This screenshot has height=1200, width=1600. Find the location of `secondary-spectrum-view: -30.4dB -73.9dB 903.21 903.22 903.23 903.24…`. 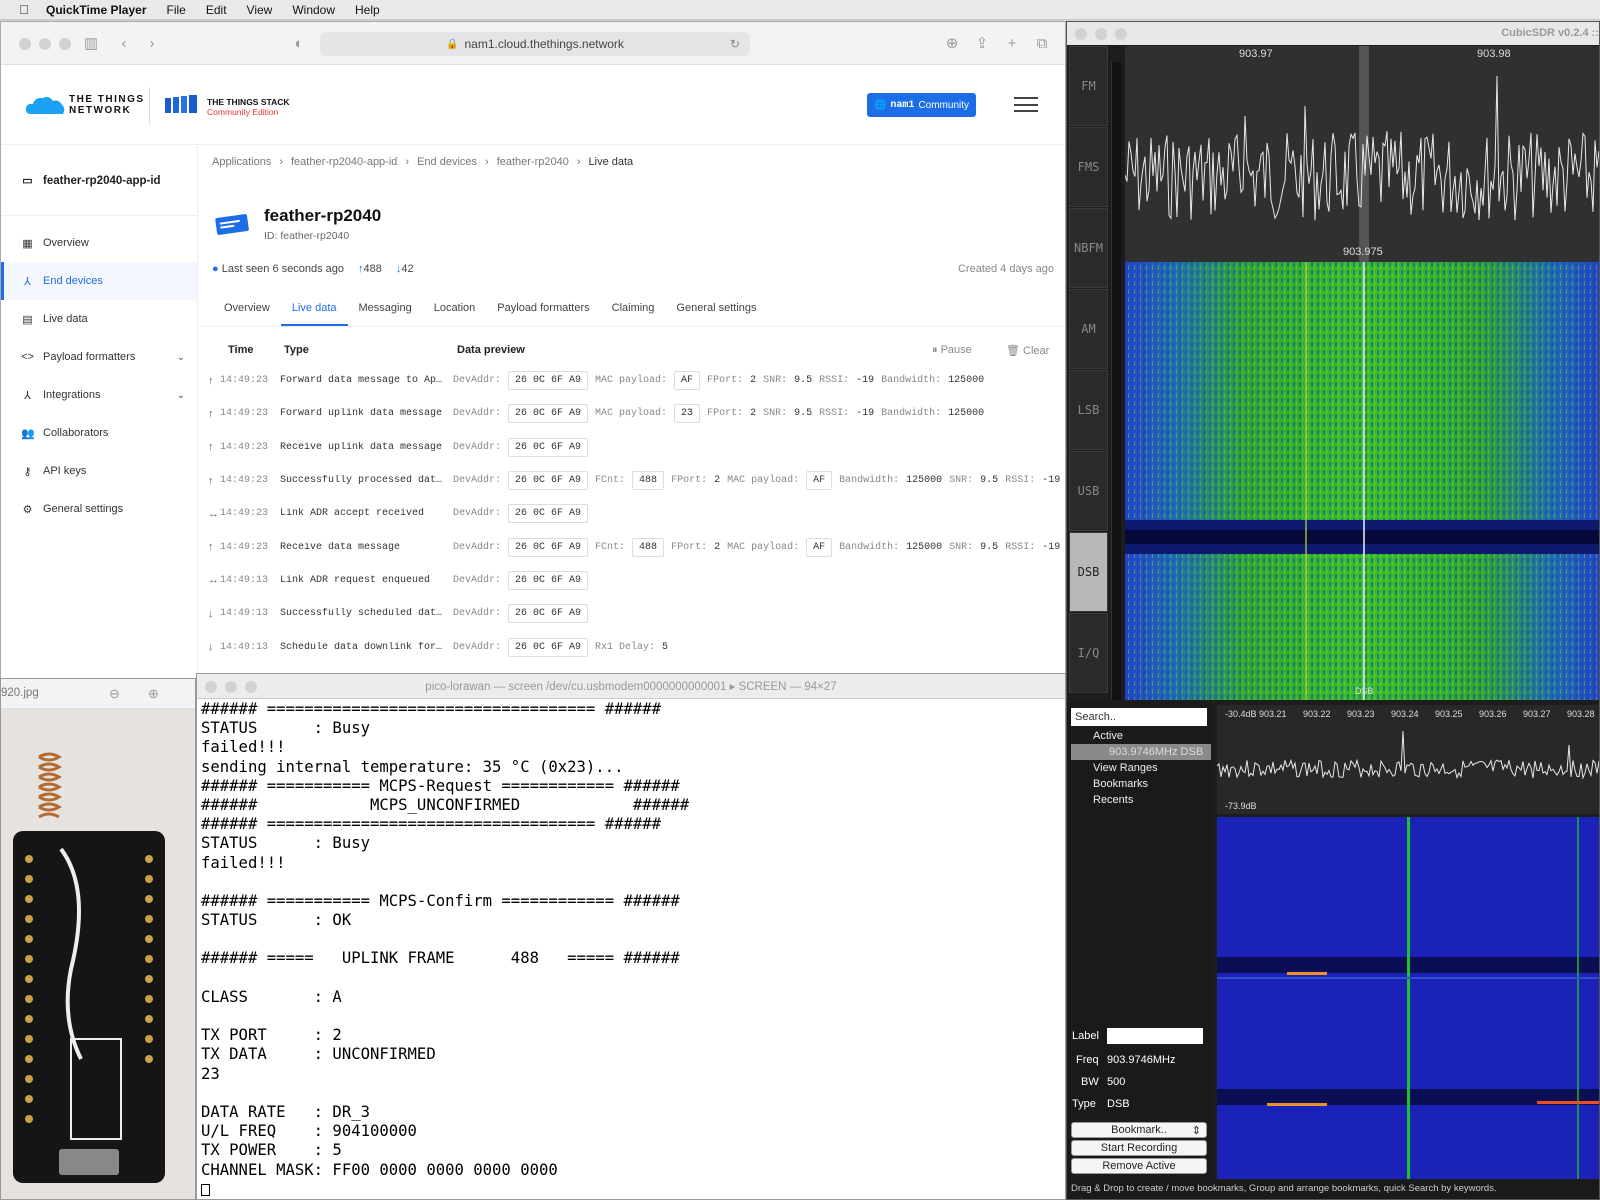

secondary-spectrum-view: -30.4dB -73.9dB 903.21 903.22 903.23 903.24… is located at coordinates (1407, 759).